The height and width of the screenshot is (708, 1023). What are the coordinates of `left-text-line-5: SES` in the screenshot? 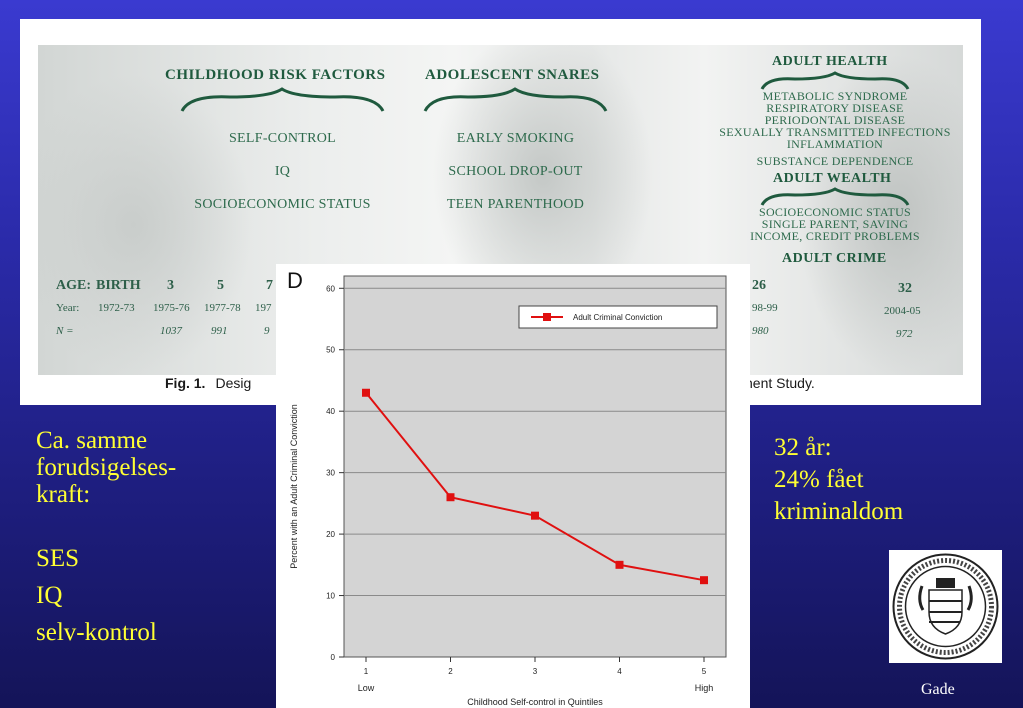 It's located at (58, 558).